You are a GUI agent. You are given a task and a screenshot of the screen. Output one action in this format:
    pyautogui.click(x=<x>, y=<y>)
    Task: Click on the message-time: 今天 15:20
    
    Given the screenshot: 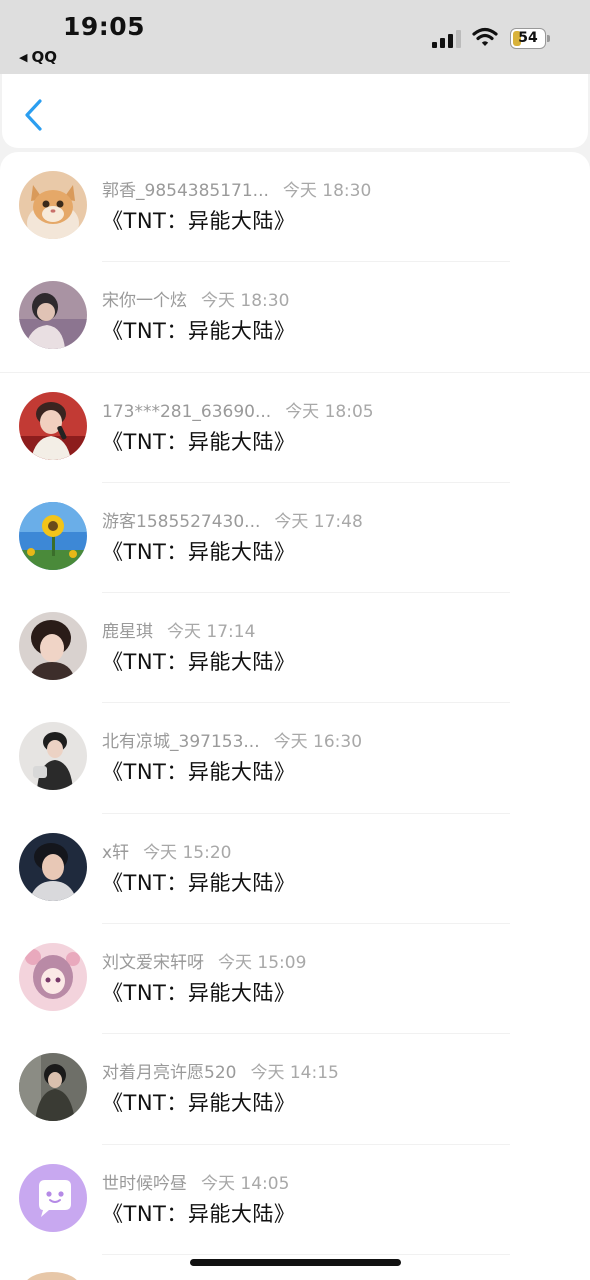 What is the action you would take?
    pyautogui.click(x=187, y=852)
    